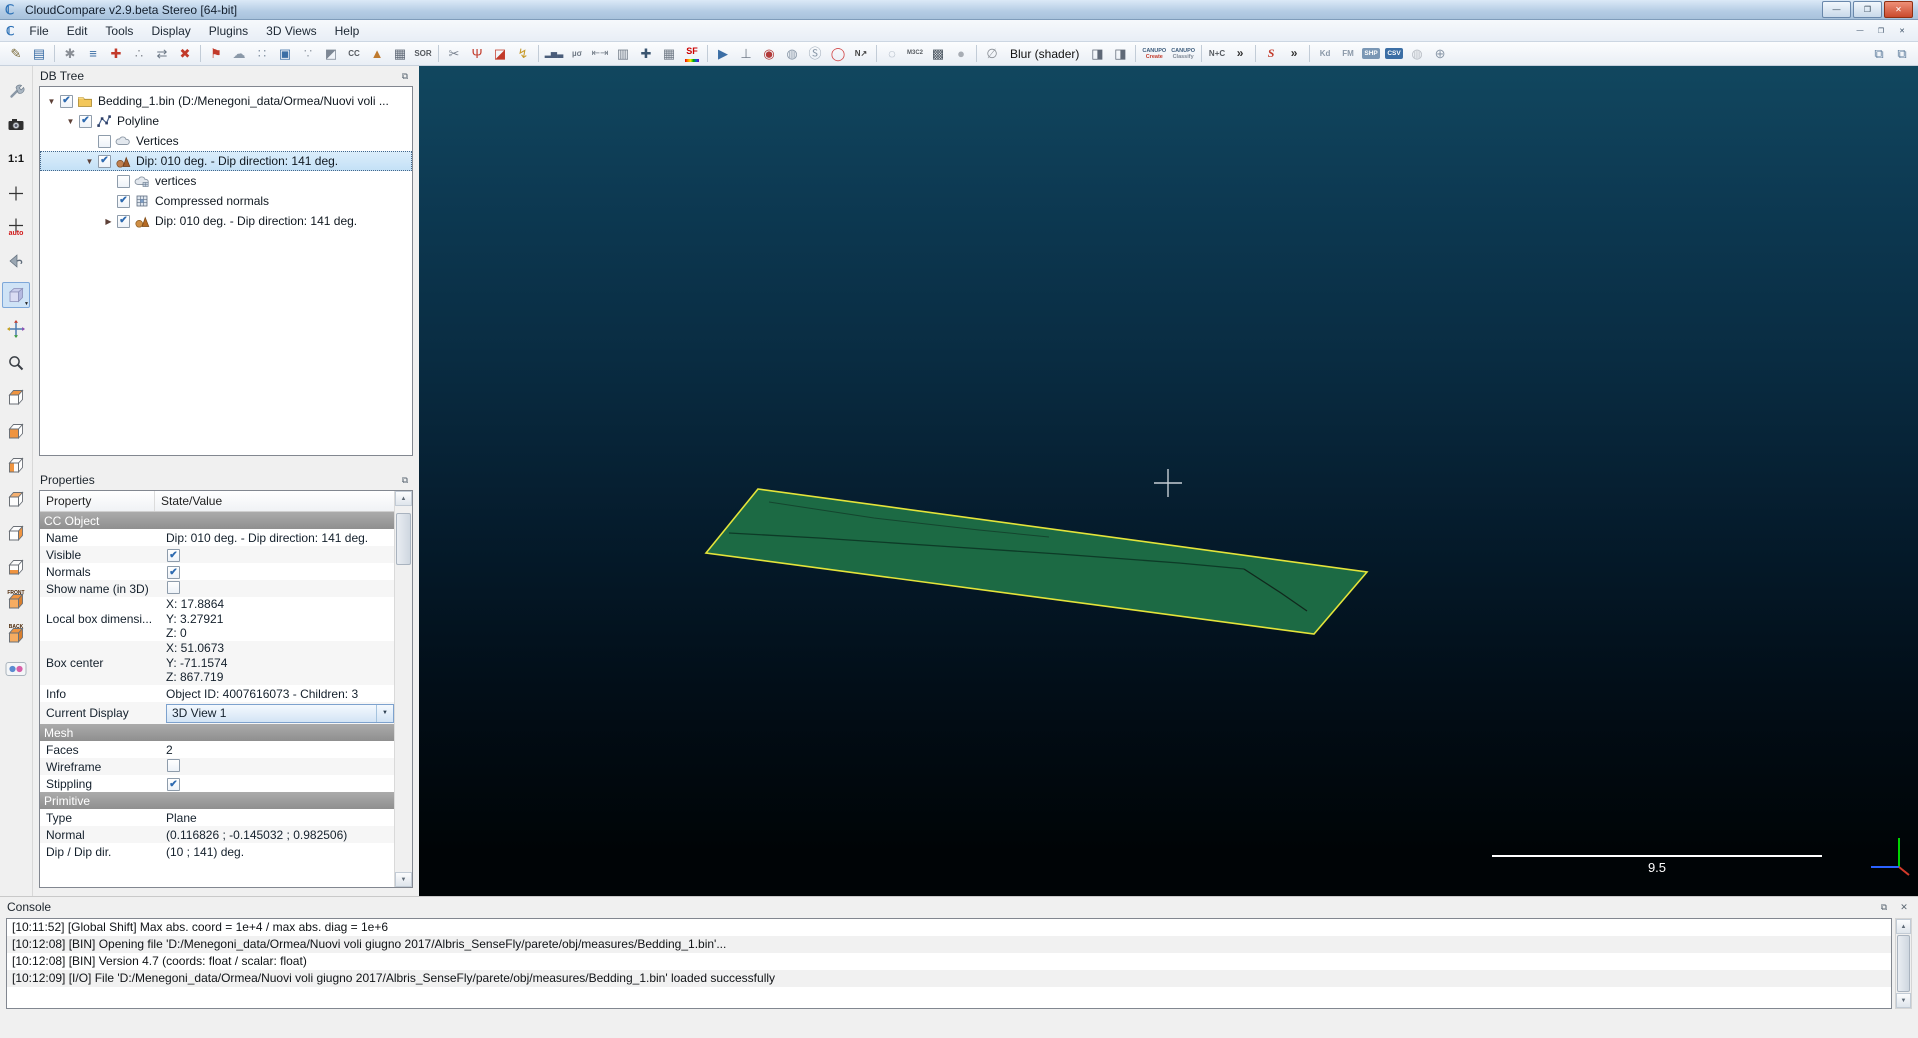 The image size is (1918, 1038). I want to click on properties-float-icon: ⧉, so click(405, 480).